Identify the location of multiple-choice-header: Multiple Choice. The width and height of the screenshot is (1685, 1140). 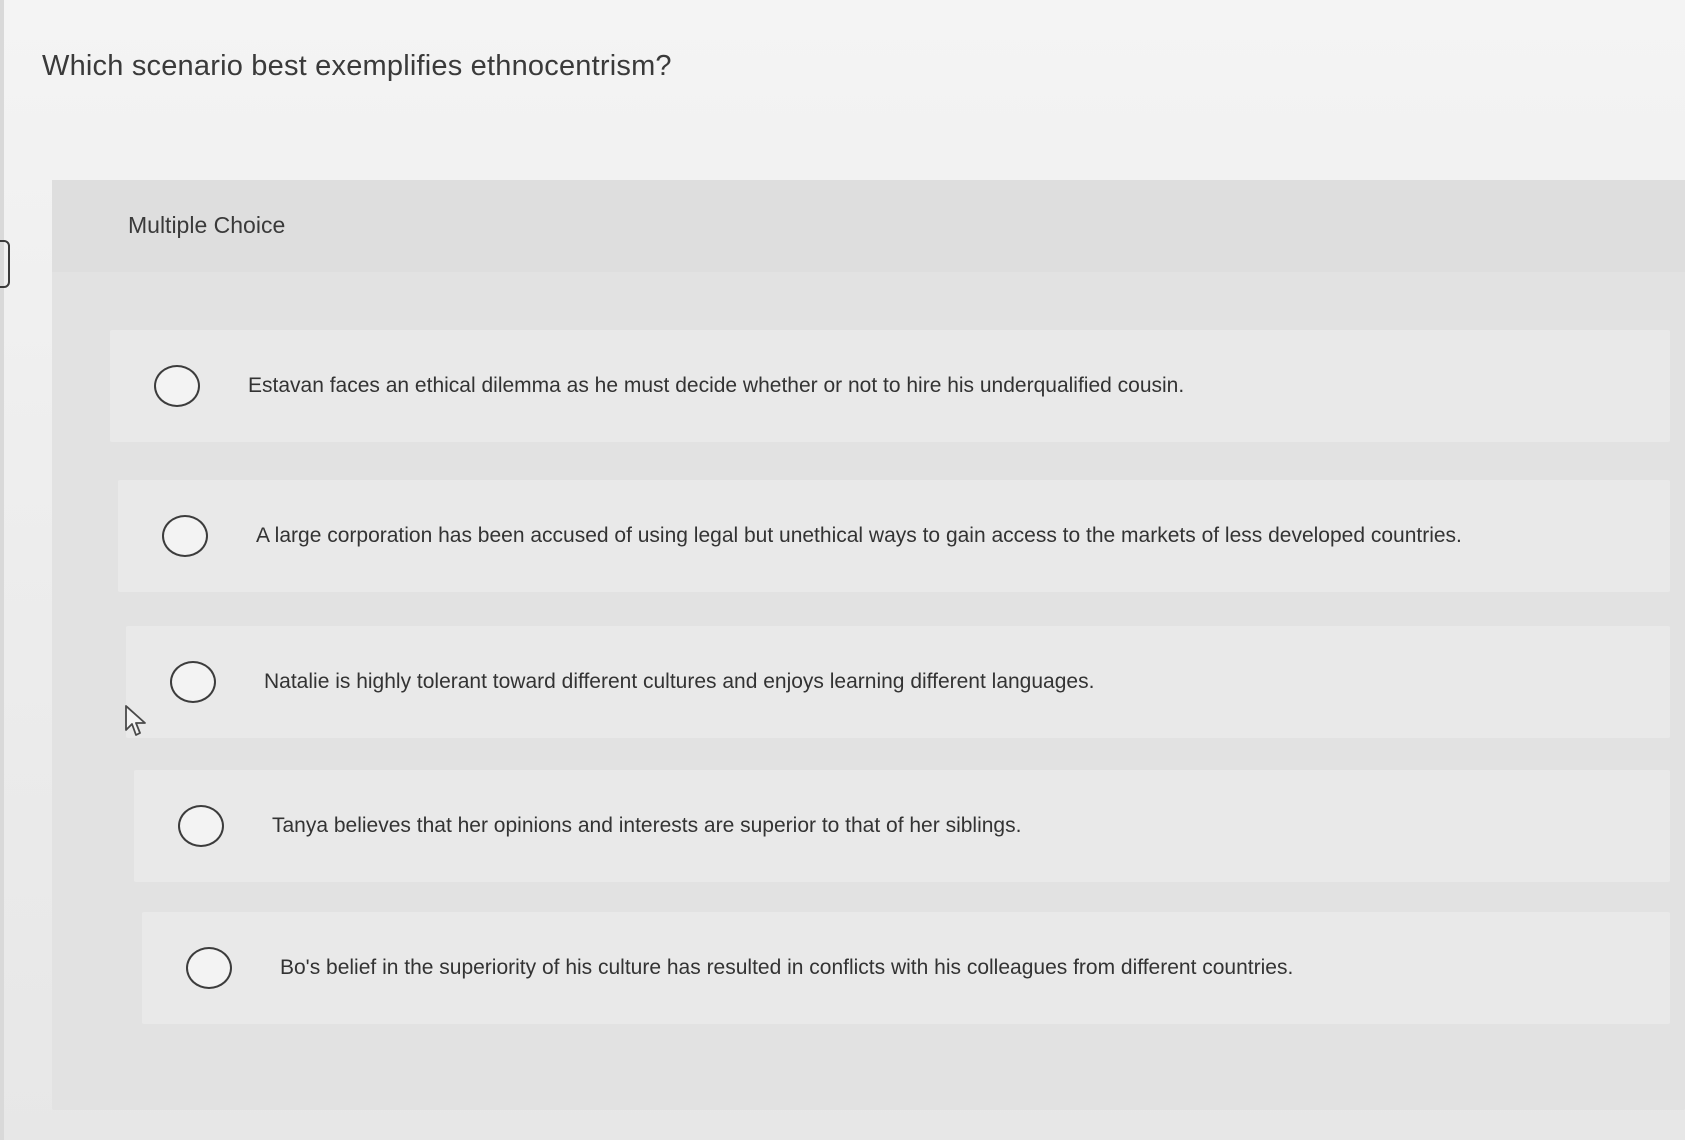
(868, 226).